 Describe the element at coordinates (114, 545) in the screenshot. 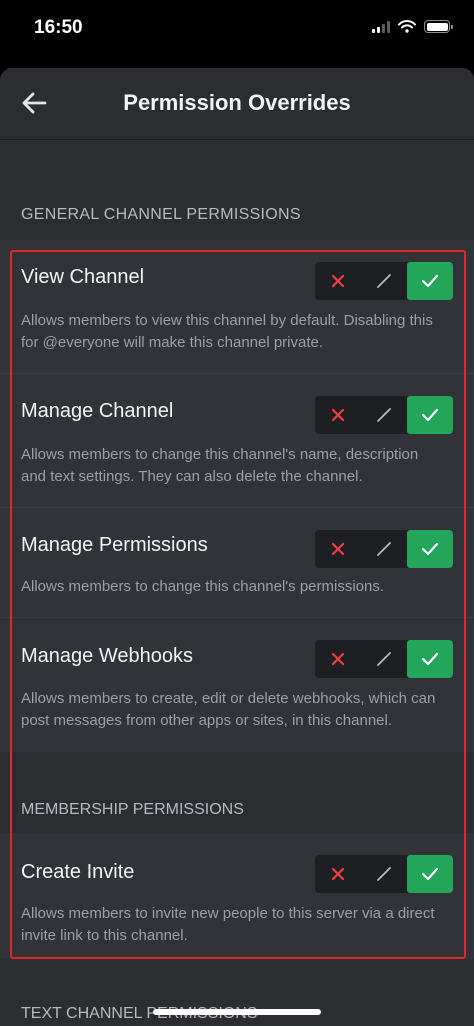

I see `permission-name: Manage Permissions` at that location.